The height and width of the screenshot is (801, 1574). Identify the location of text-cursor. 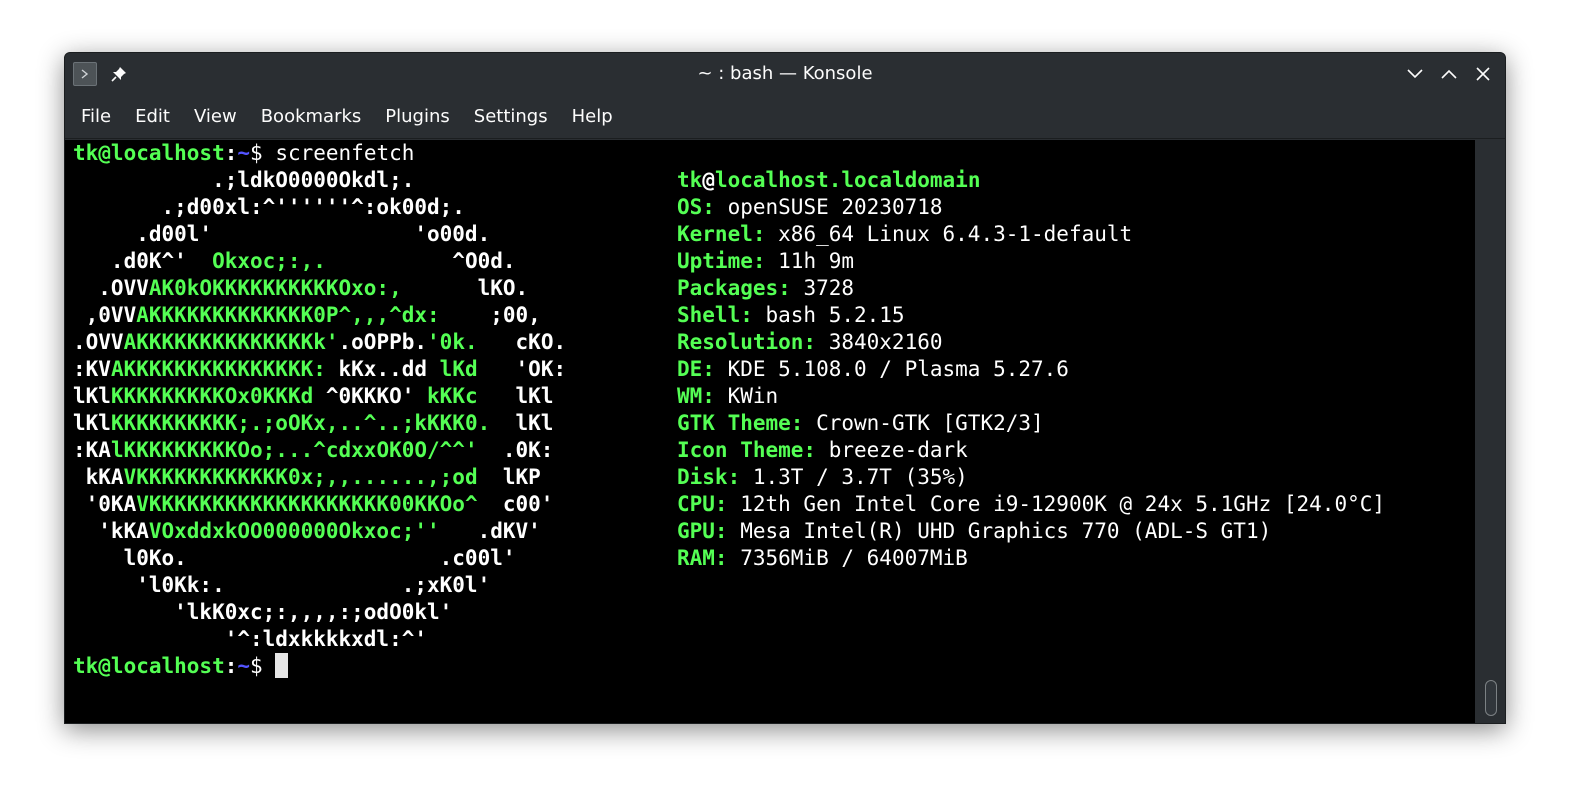
(282, 665).